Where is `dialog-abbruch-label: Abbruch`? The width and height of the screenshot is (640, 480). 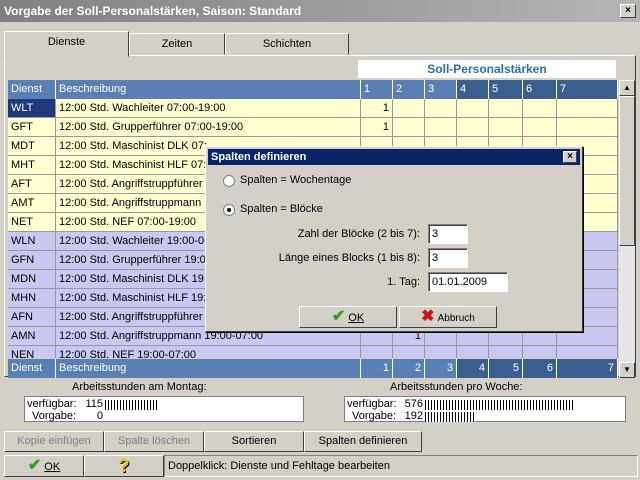
dialog-abbruch-label: Abbruch is located at coordinates (456, 318).